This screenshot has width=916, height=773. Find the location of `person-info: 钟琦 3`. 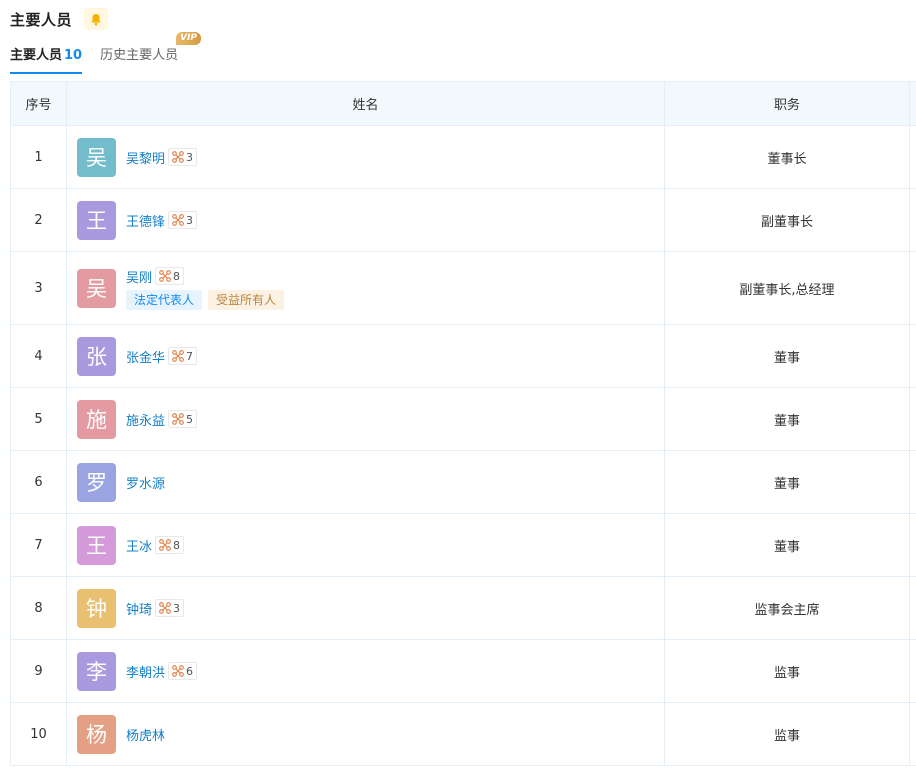

person-info: 钟琦 3 is located at coordinates (155, 608).